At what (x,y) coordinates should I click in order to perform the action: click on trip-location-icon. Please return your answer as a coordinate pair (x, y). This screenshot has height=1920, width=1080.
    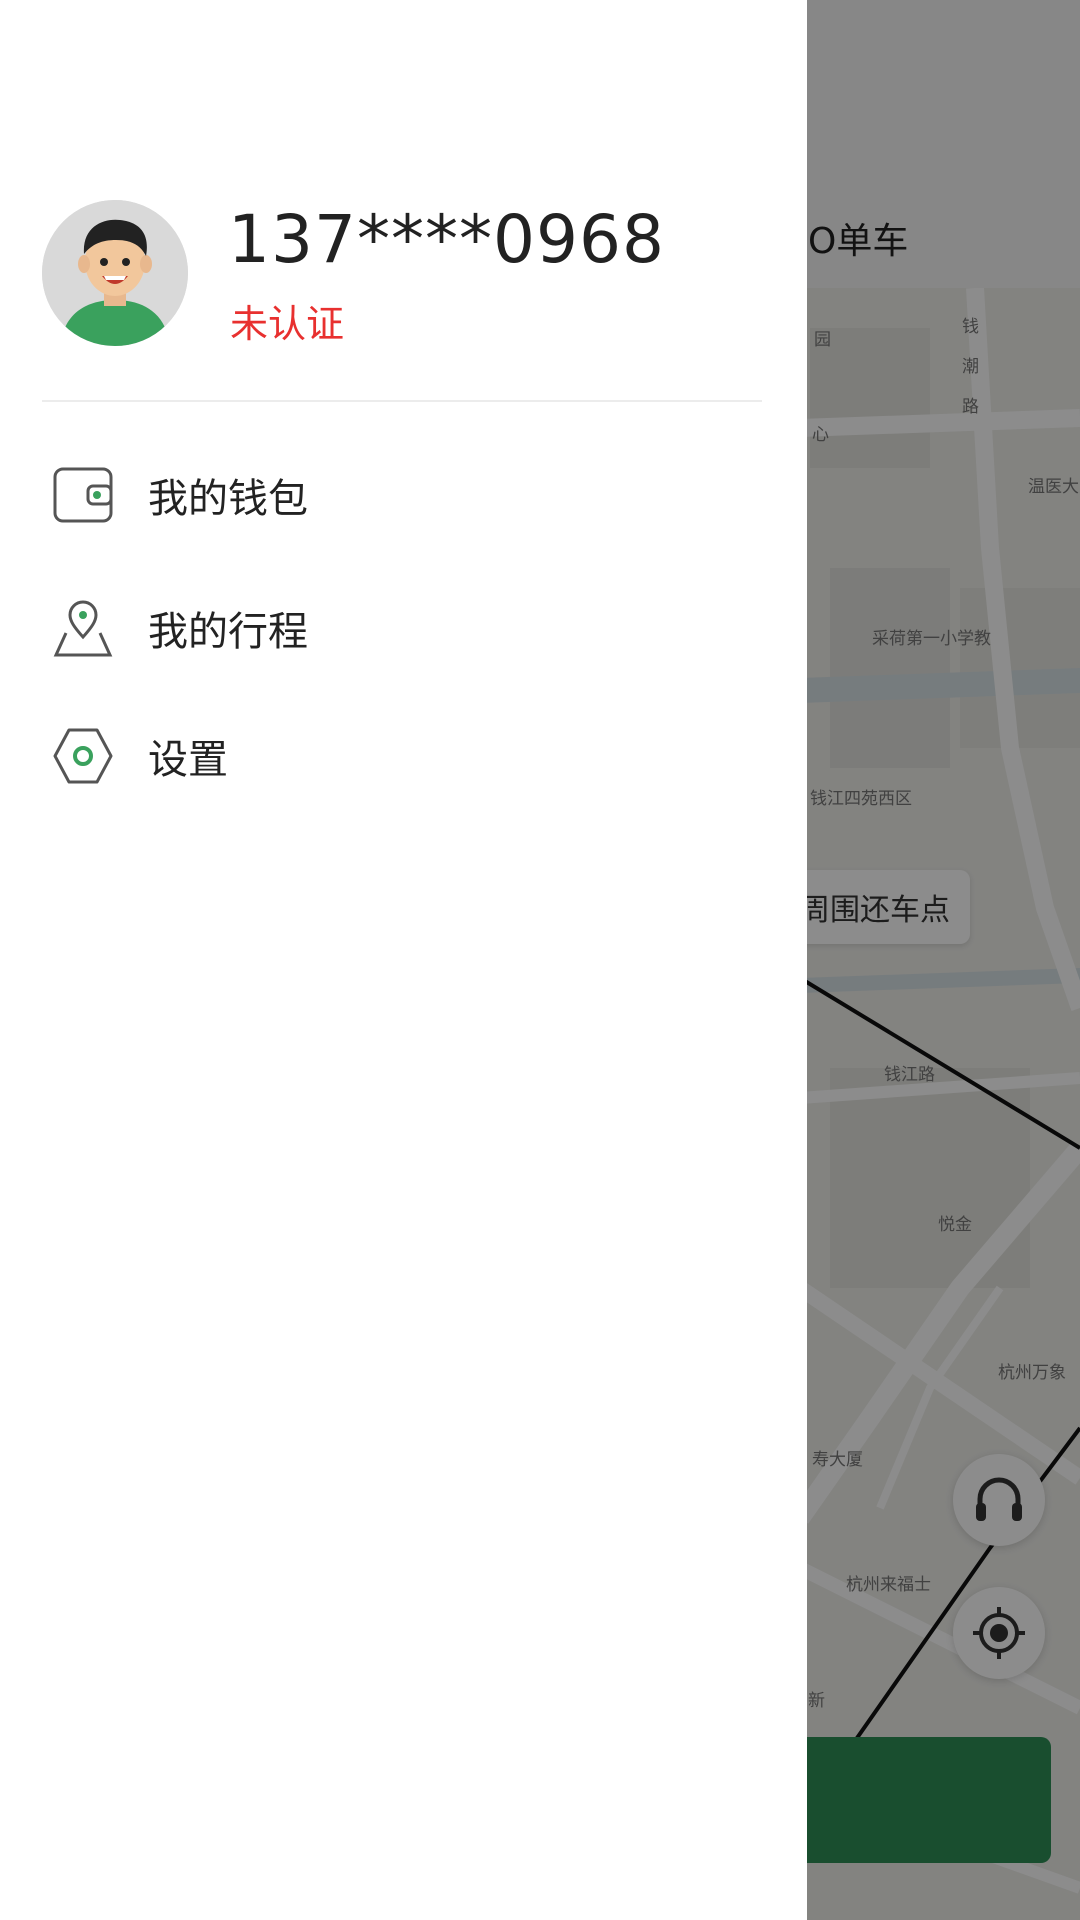
    Looking at the image, I should click on (83, 628).